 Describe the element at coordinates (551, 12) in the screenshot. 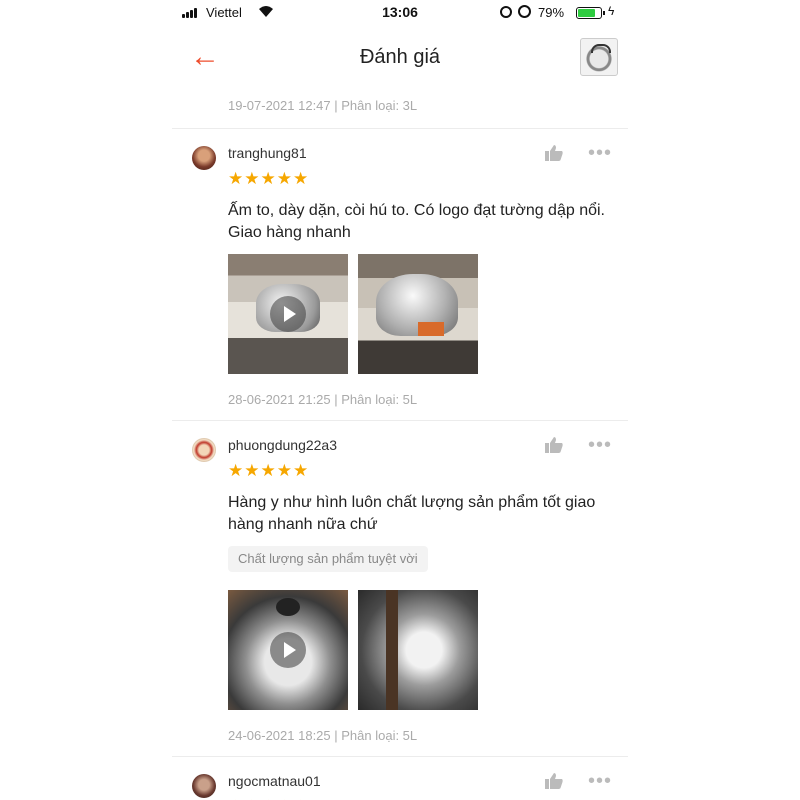

I see `battery-percentage: 79%` at that location.